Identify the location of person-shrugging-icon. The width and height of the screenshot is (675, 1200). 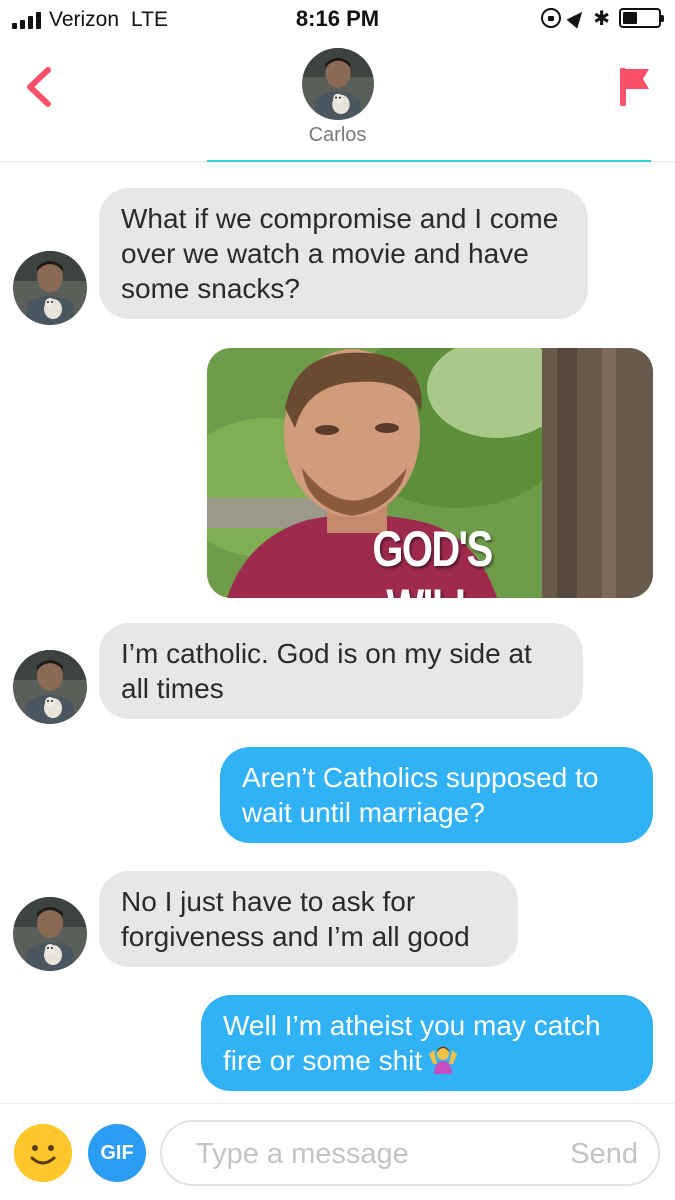
(443, 1060).